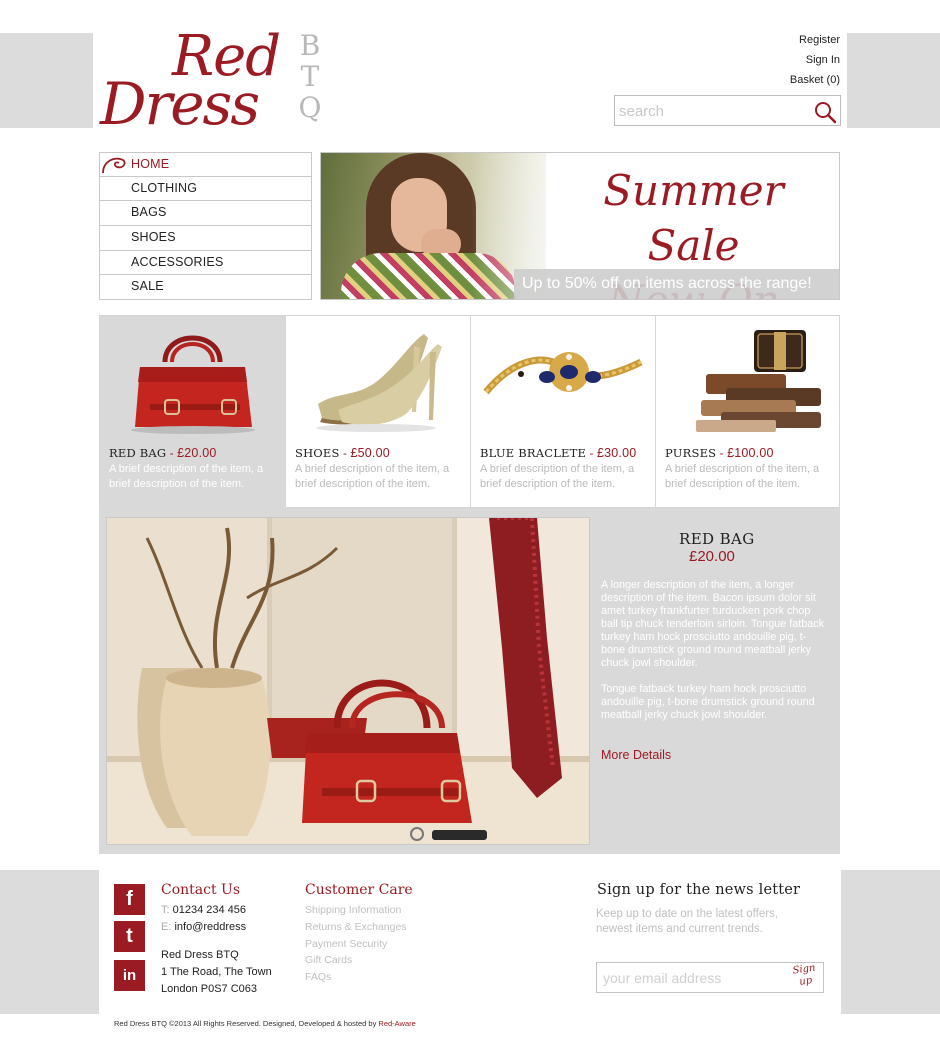 This screenshot has height=1048, width=940. I want to click on nav-item-accessories: ACCESSORIES, so click(205, 263).